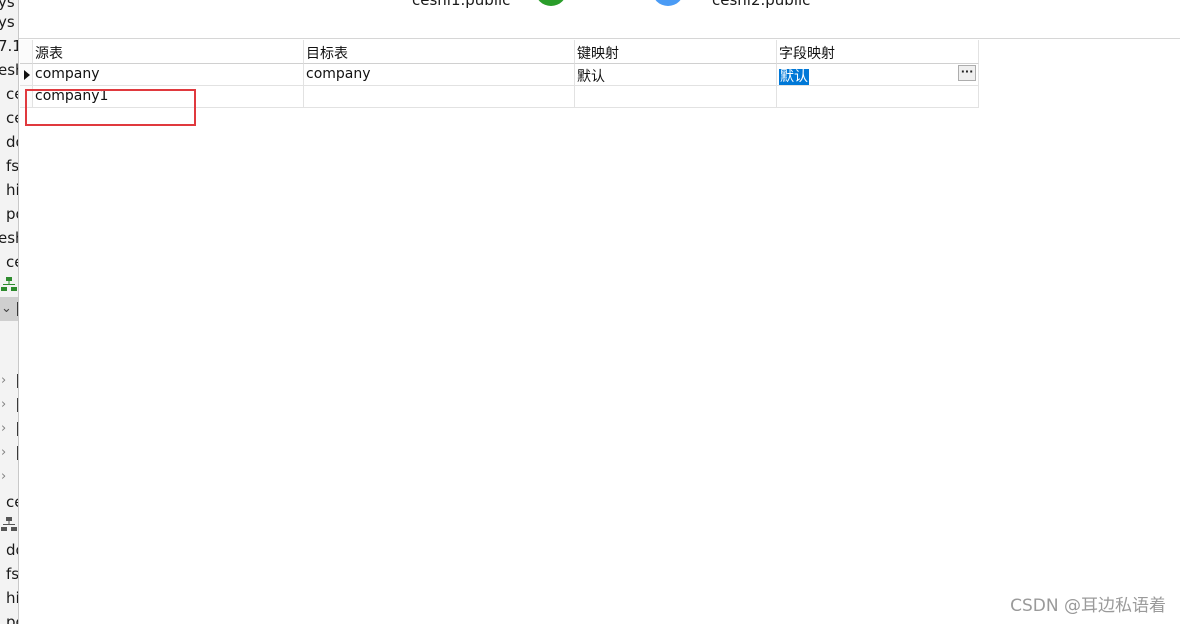 The image size is (1180, 624). I want to click on target-table-cell: company, so click(439, 75).